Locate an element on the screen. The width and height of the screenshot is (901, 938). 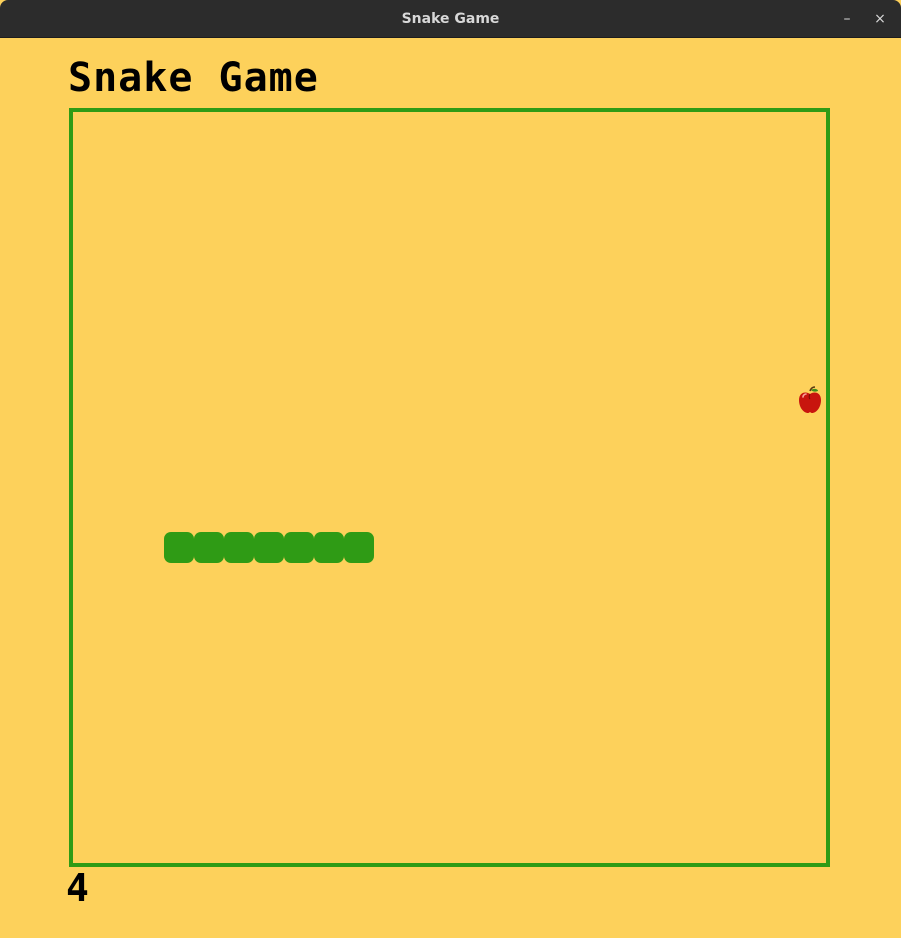
score-counter: 4 is located at coordinates (77, 888).